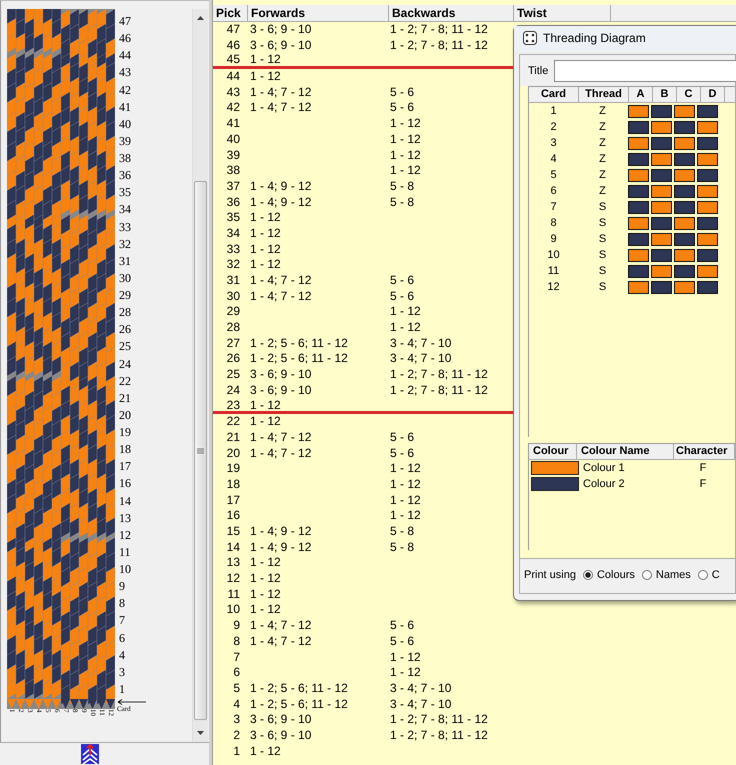  What do you see at coordinates (604, 468) in the screenshot?
I see `table-cell-text: Colour 1` at bounding box center [604, 468].